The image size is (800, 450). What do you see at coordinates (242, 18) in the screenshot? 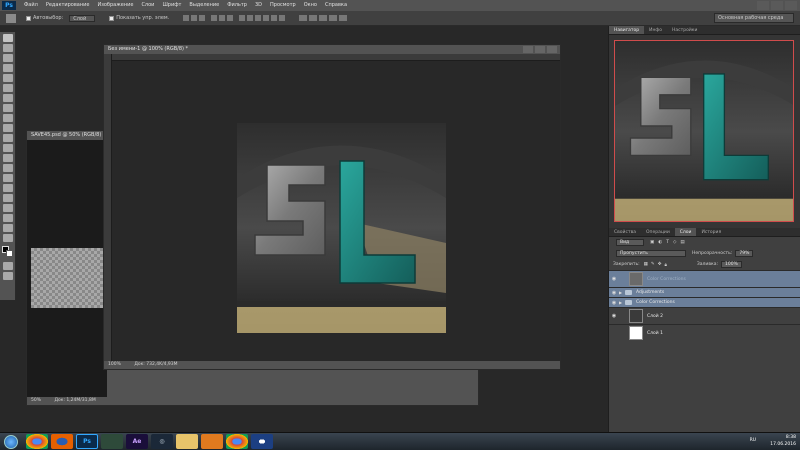
I see `distribute-top-icon` at bounding box center [242, 18].